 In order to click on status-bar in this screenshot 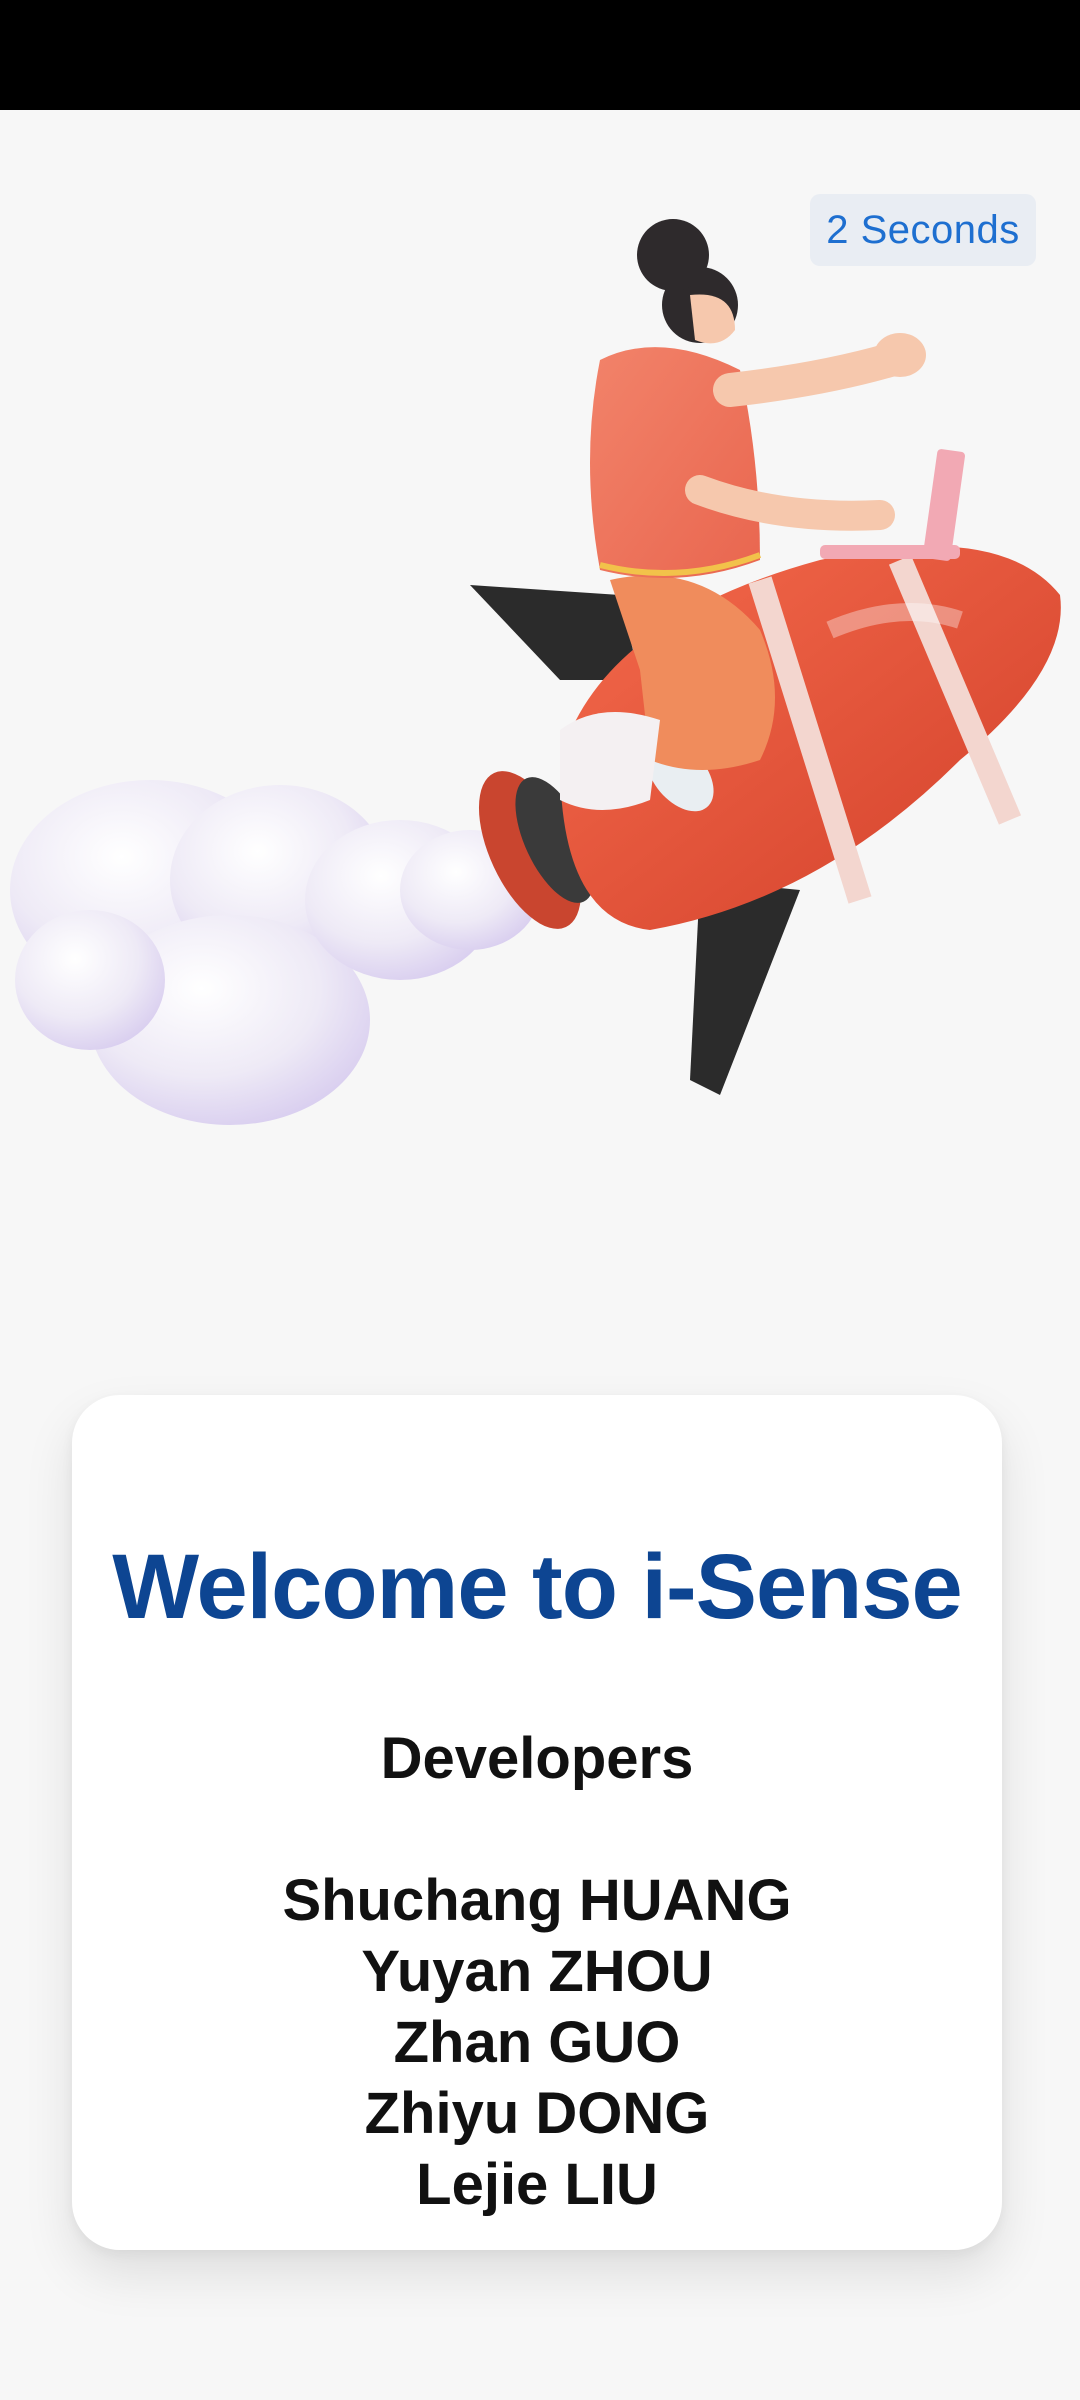, I will do `click(540, 55)`.